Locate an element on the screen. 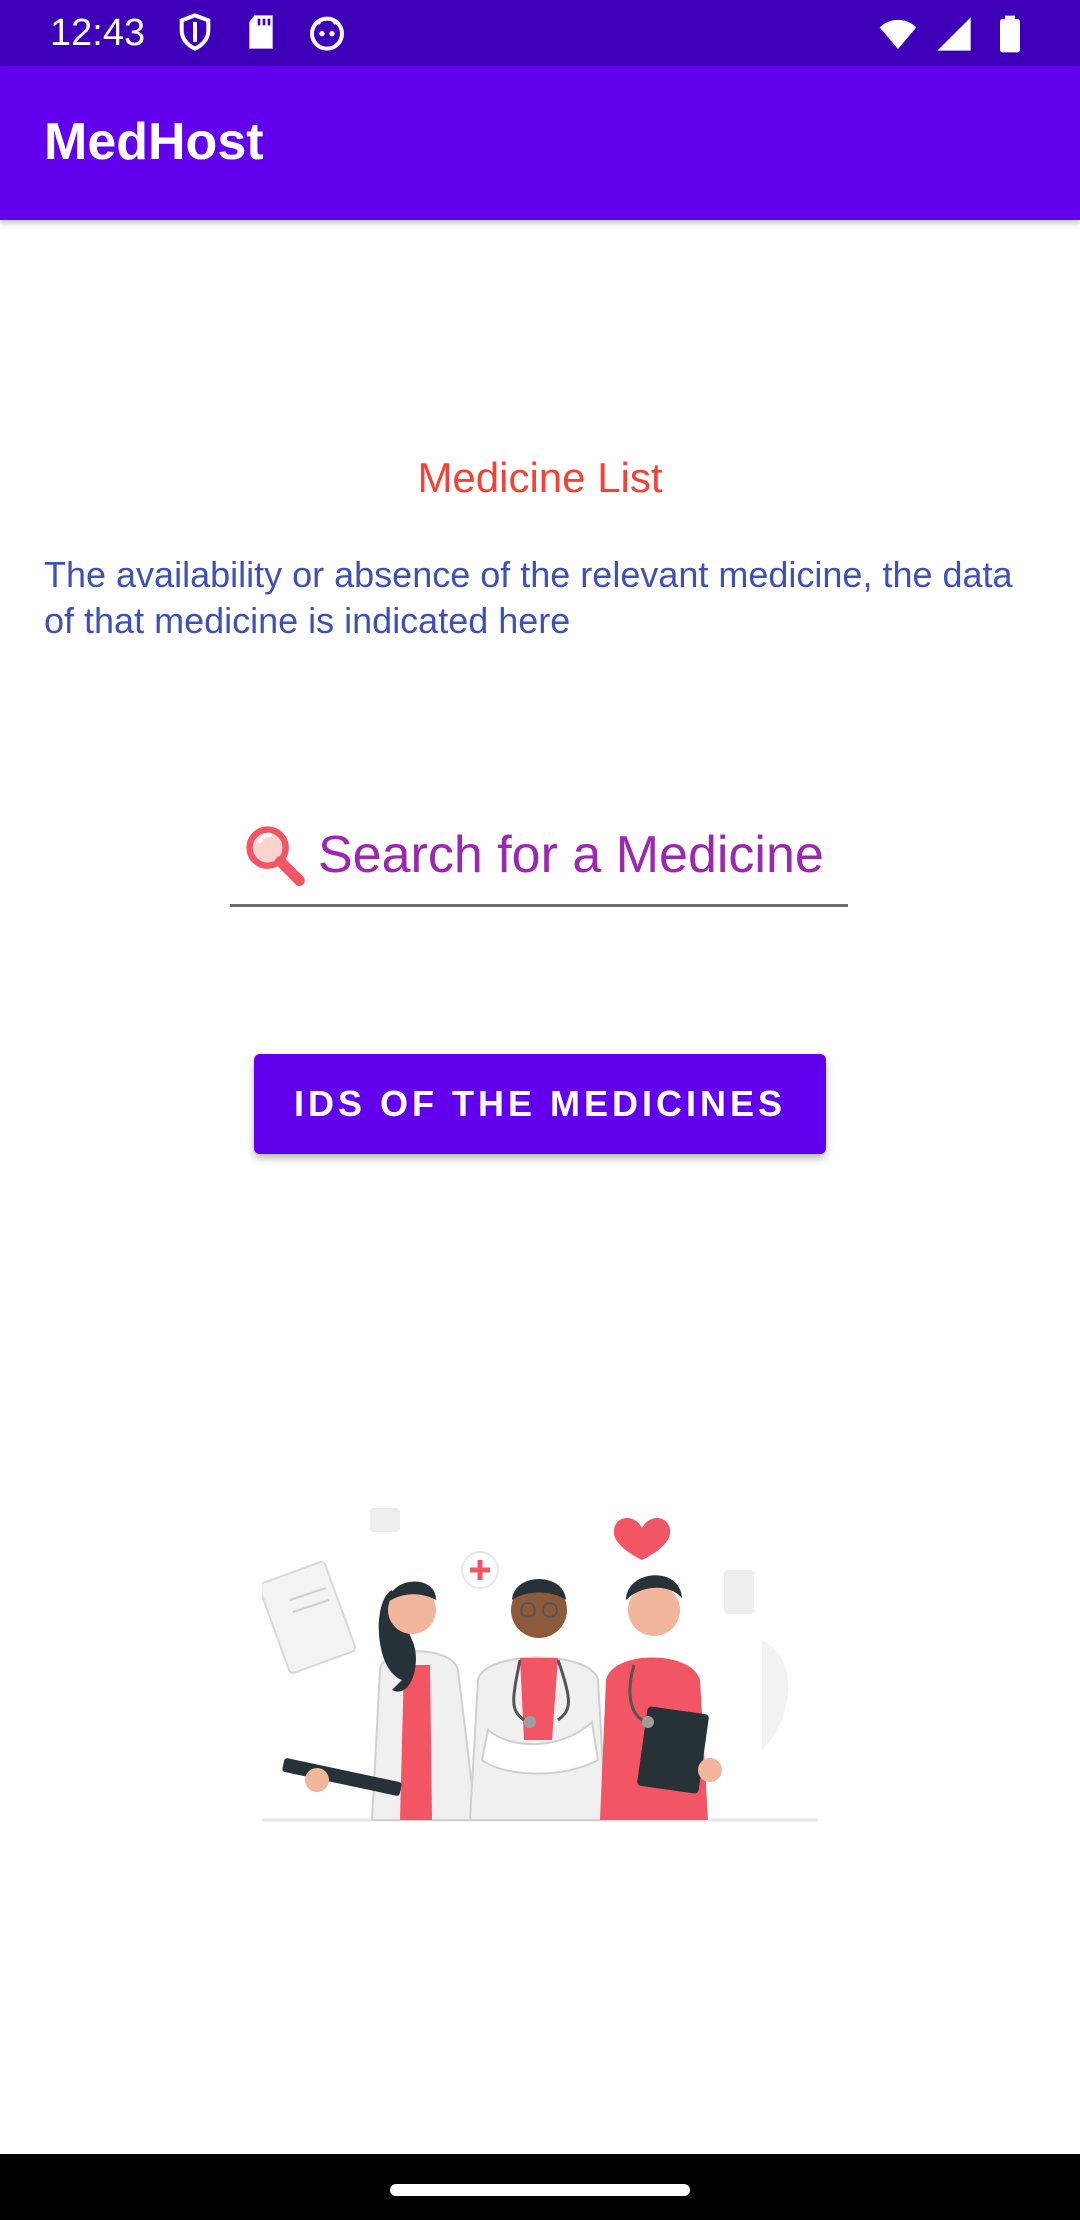  status-icons-right is located at coordinates (954, 34).